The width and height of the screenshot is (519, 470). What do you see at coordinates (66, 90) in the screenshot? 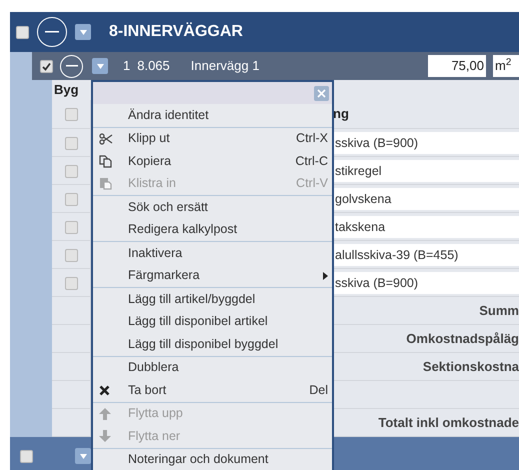
I see `column-header: Byg` at bounding box center [66, 90].